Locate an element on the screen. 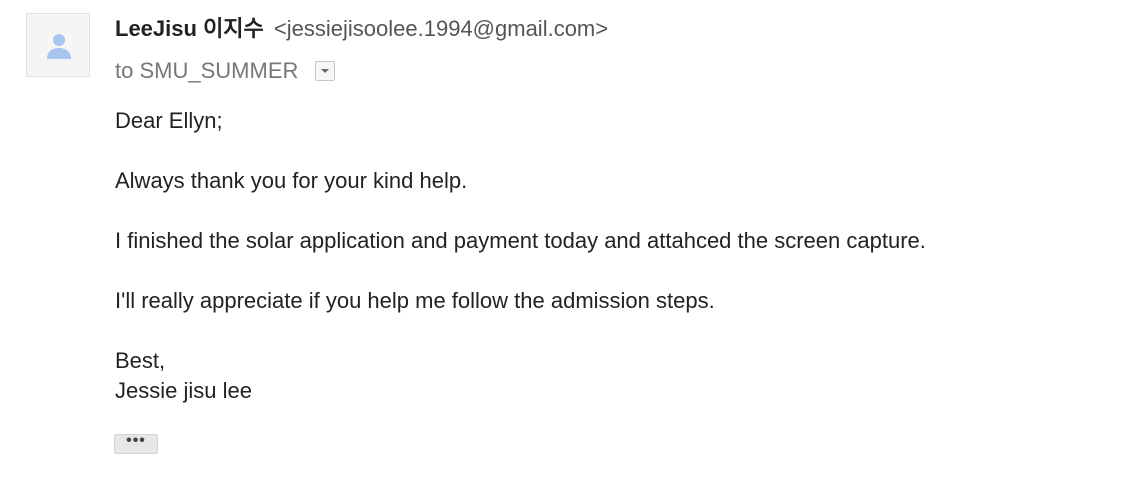  chevron-down-icon is located at coordinates (324, 70).